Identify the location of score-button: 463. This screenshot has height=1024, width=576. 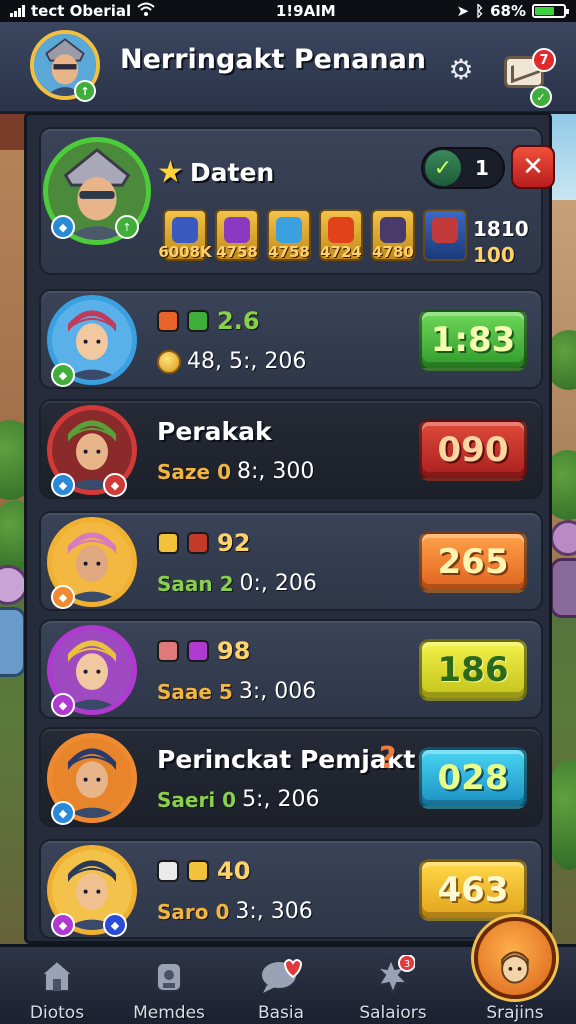
(473, 890).